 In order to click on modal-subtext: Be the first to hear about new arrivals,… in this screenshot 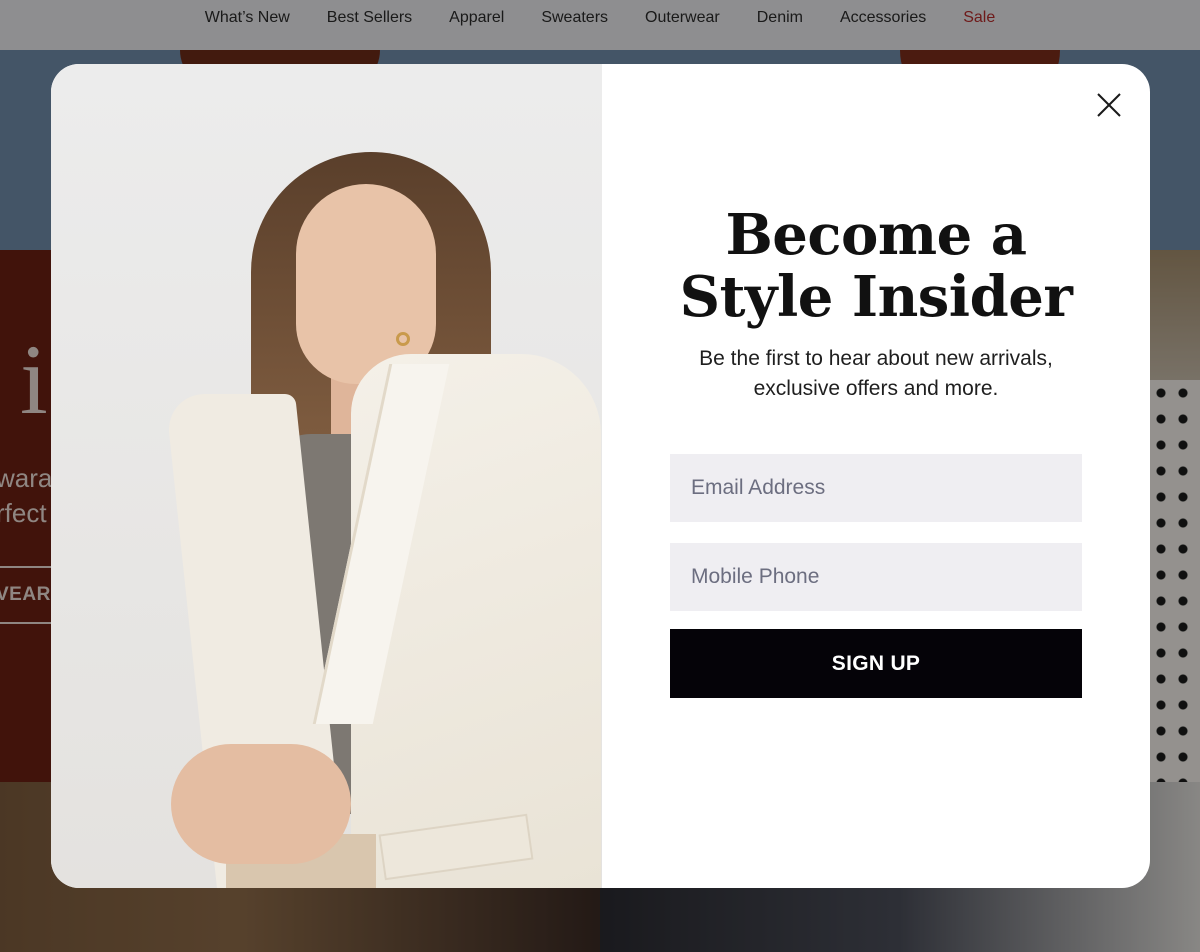, I will do `click(876, 374)`.